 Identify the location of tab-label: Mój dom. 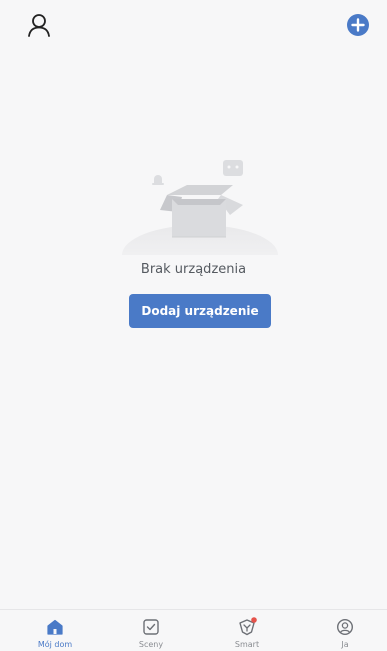
(55, 644).